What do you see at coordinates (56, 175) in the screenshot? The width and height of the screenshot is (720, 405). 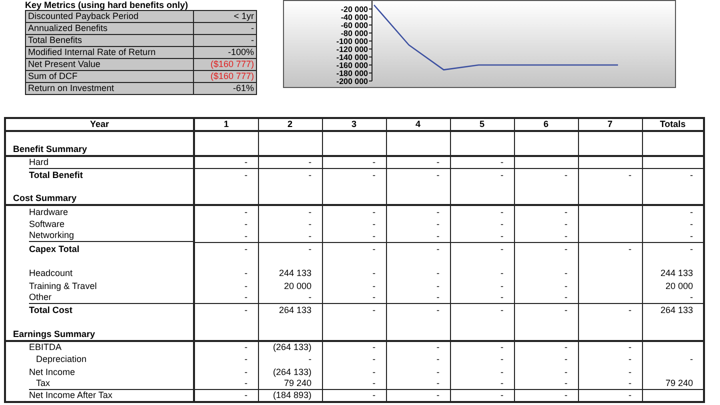 I see `row-label: Total Benefit` at bounding box center [56, 175].